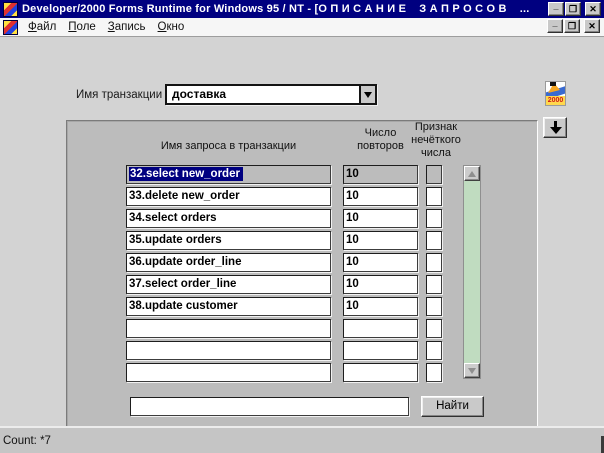 Image resolution: width=604 pixels, height=453 pixels. I want to click on column-header-query-name: Имя запроса в транзакции, so click(228, 146).